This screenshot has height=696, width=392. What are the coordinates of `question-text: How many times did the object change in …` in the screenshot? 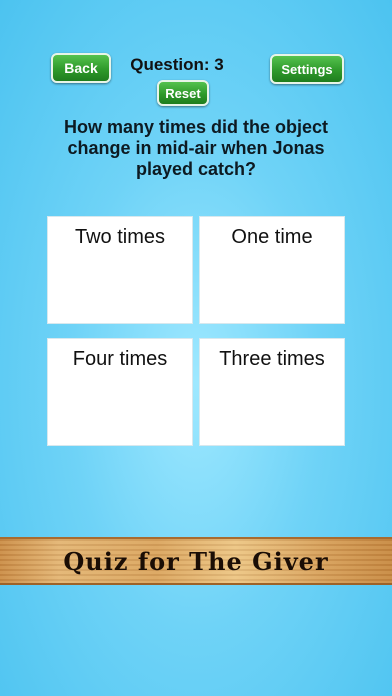 It's located at (196, 148).